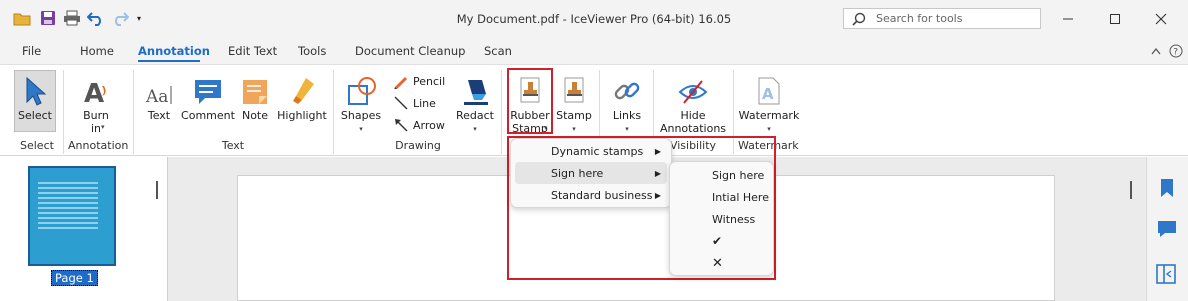 The height and width of the screenshot is (301, 1188). I want to click on search-placeholder: Search for tools, so click(919, 18).